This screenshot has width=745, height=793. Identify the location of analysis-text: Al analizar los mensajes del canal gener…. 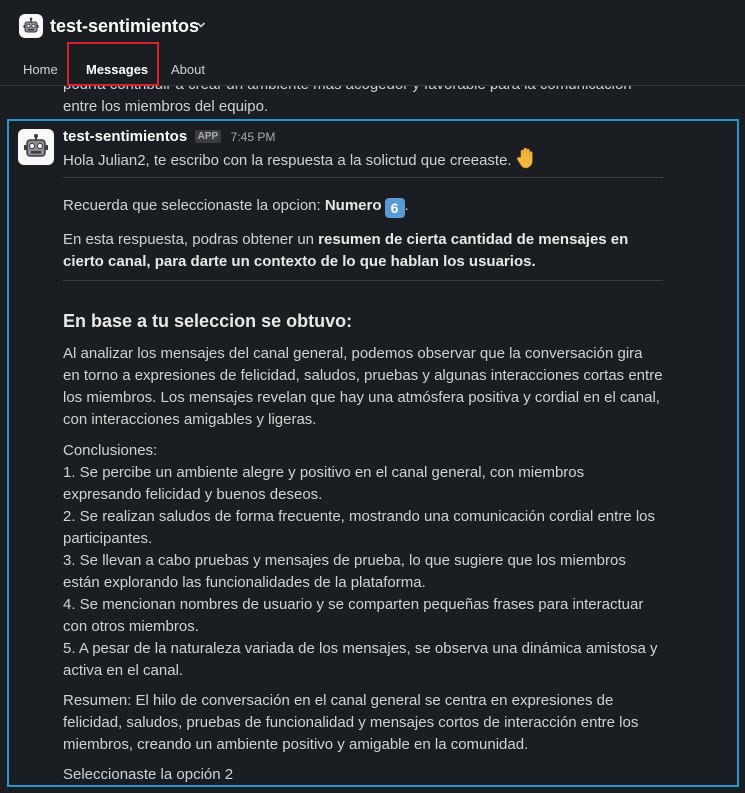
(363, 386).